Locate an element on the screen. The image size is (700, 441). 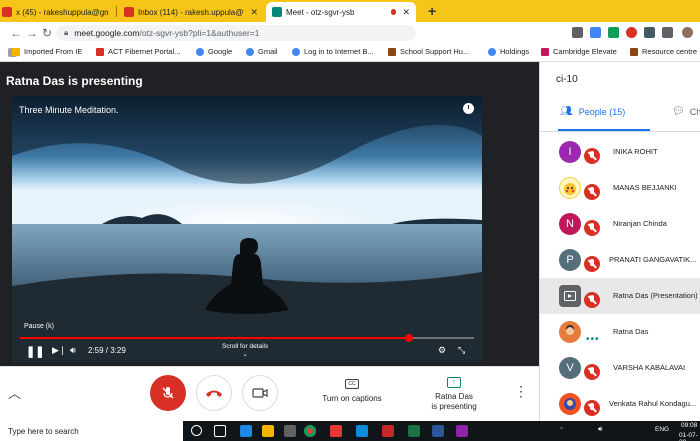
cartoon-avatar-icon is located at coordinates (570, 404).